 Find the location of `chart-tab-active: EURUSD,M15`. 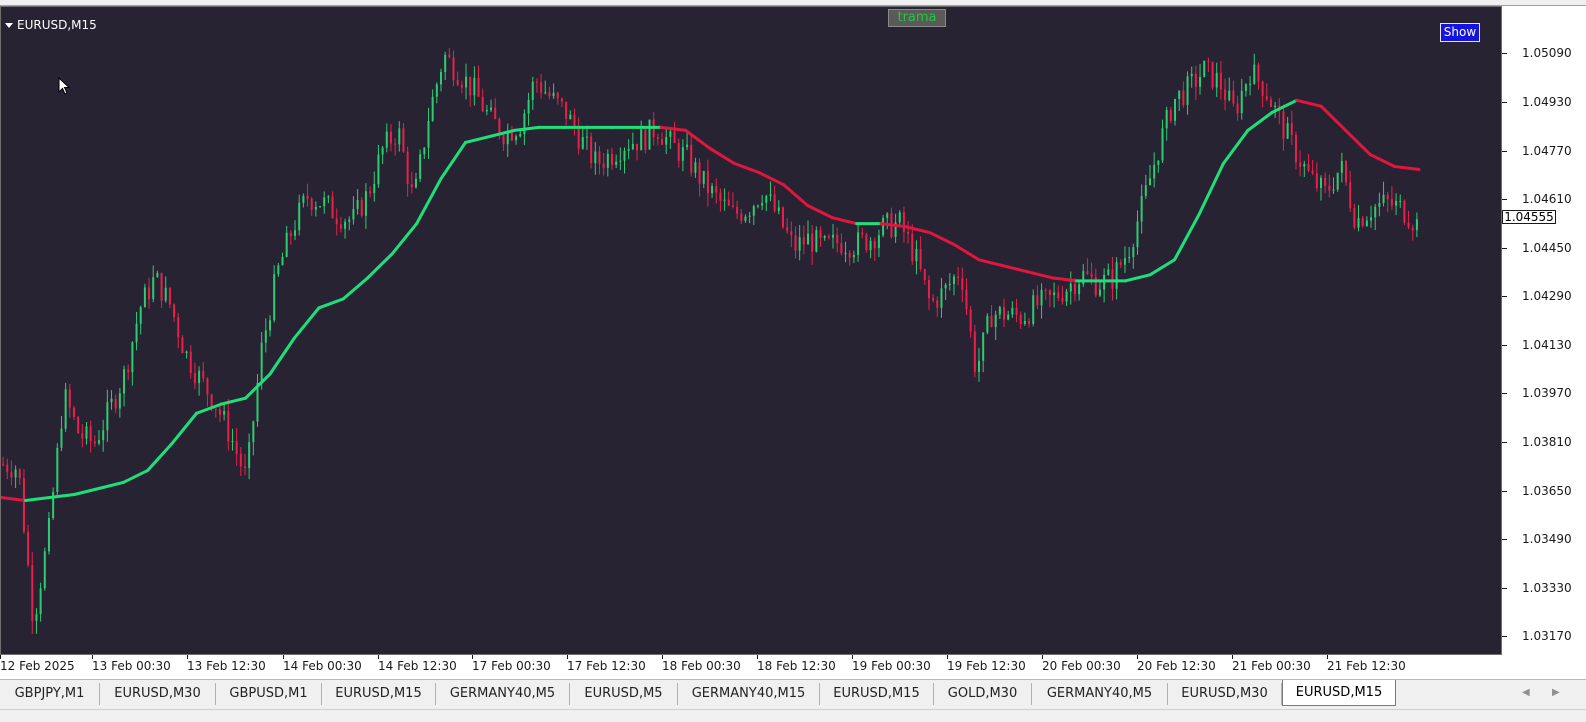

chart-tab-active: EURUSD,M15 is located at coordinates (1339, 693).